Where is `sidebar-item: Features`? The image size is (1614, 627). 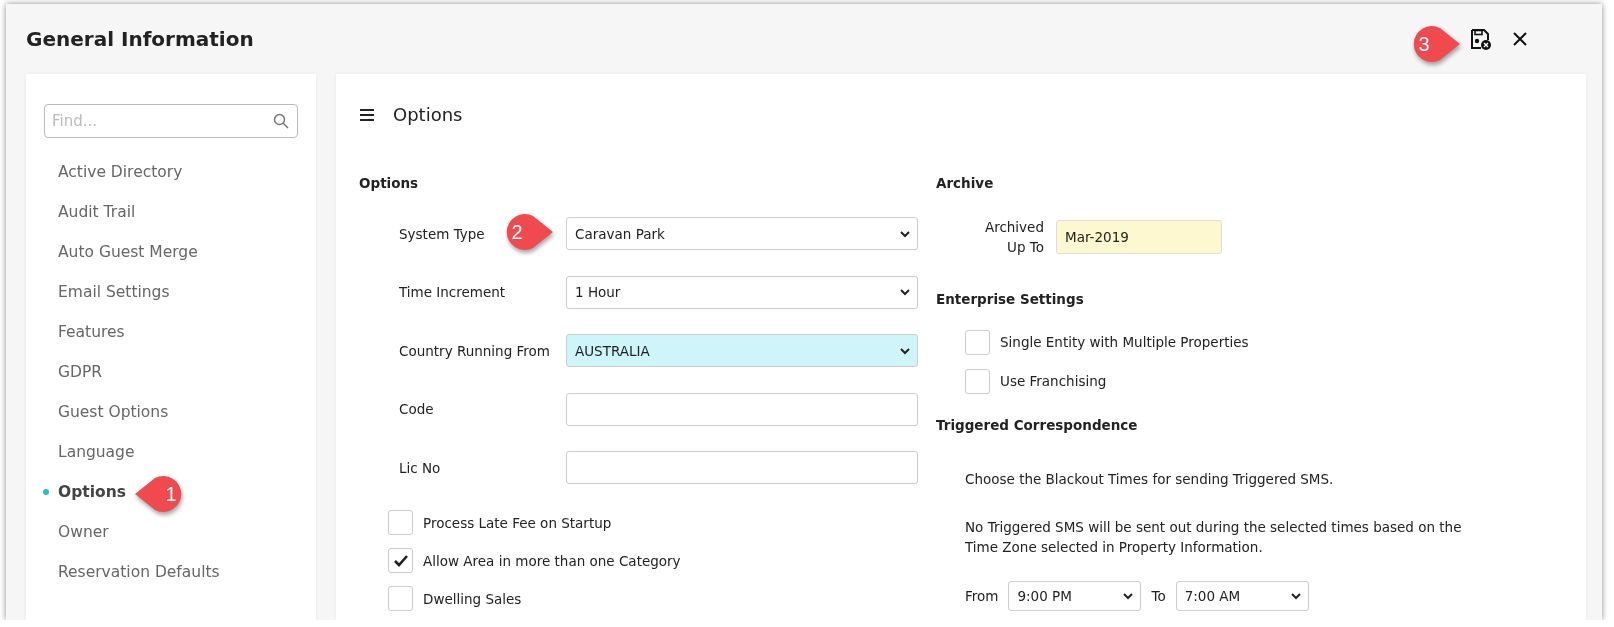 sidebar-item: Features is located at coordinates (91, 332).